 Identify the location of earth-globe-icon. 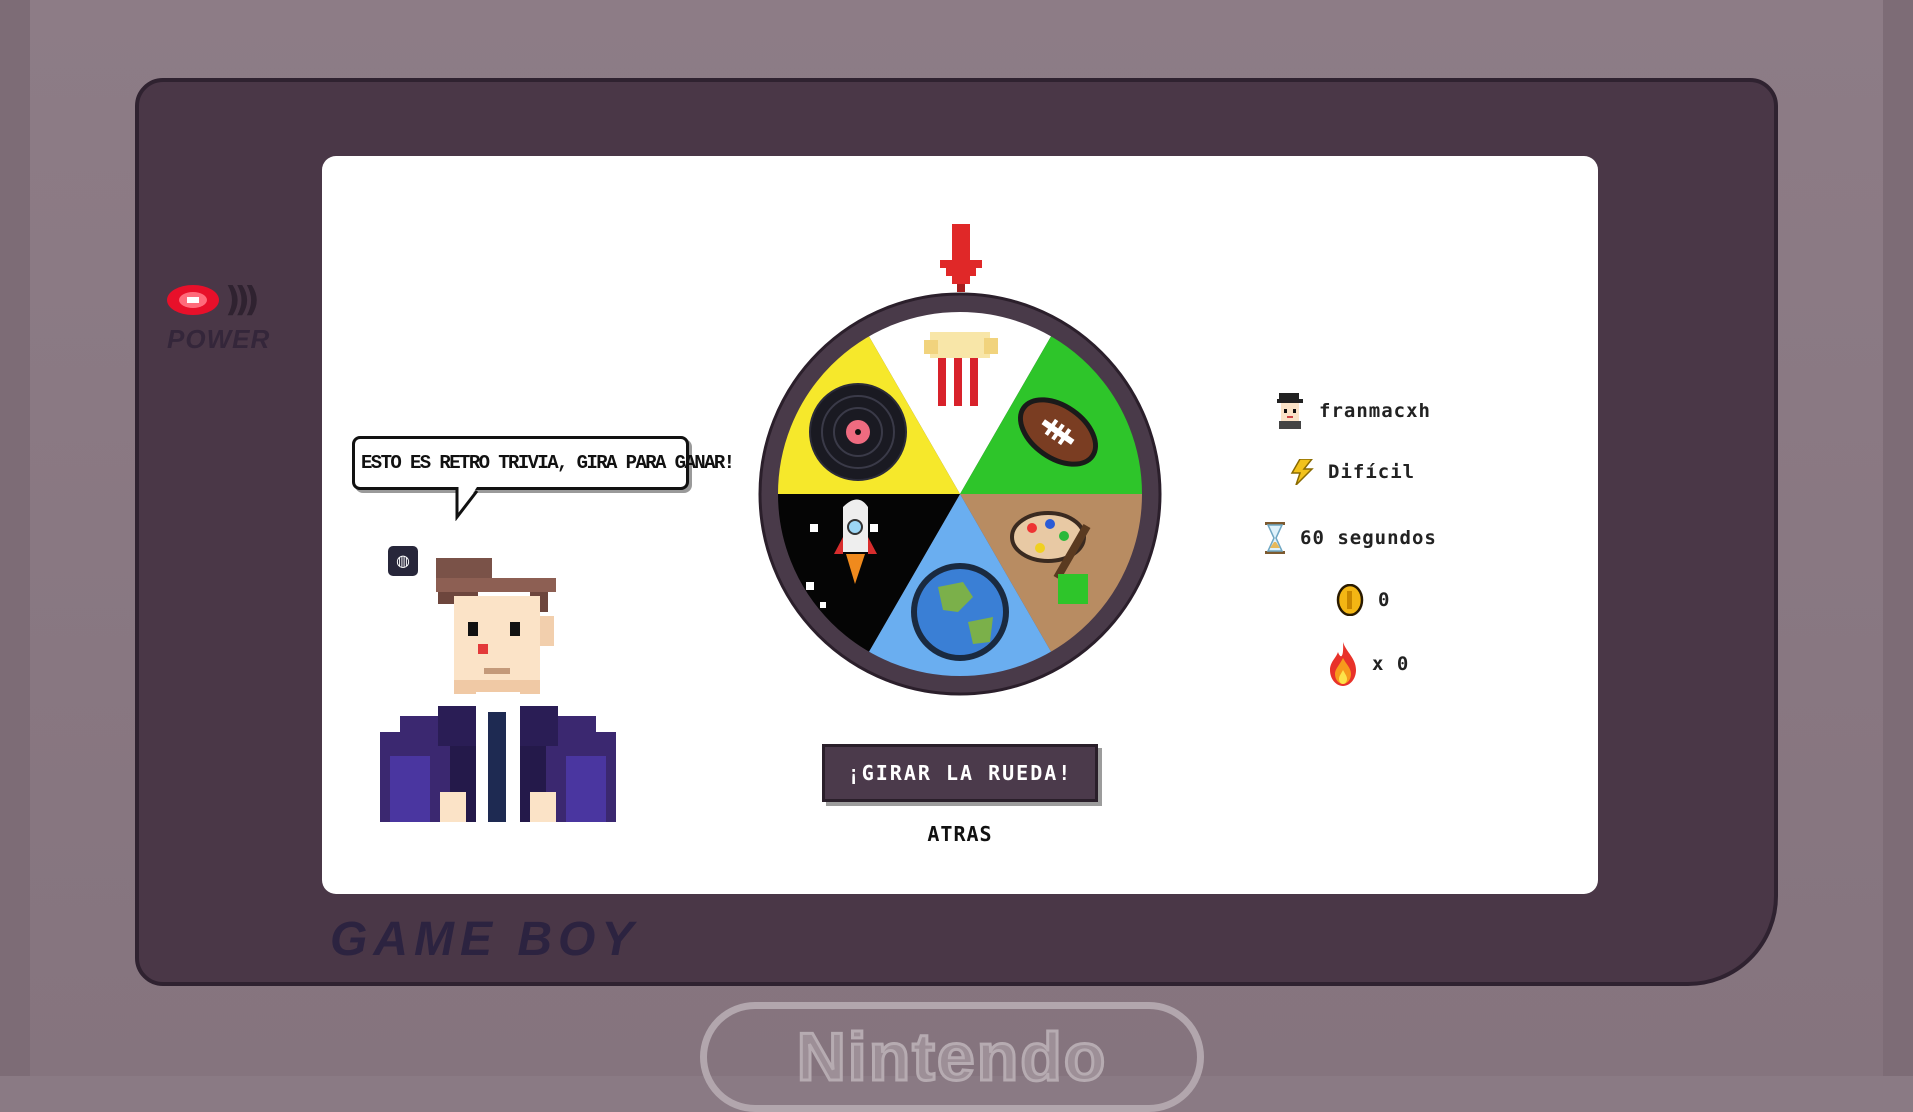
(960, 612).